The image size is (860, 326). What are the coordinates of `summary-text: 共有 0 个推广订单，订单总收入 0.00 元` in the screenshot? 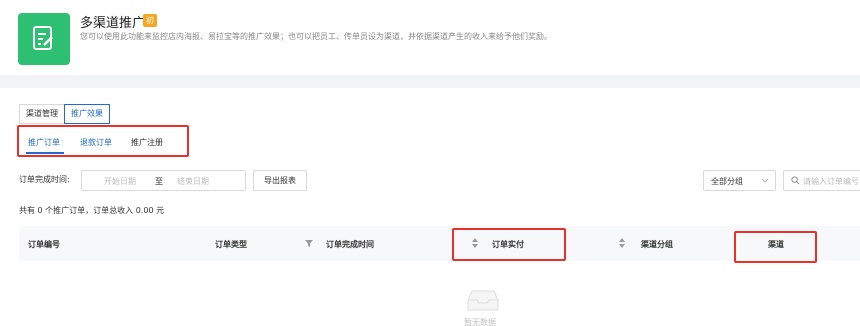 It's located at (92, 210).